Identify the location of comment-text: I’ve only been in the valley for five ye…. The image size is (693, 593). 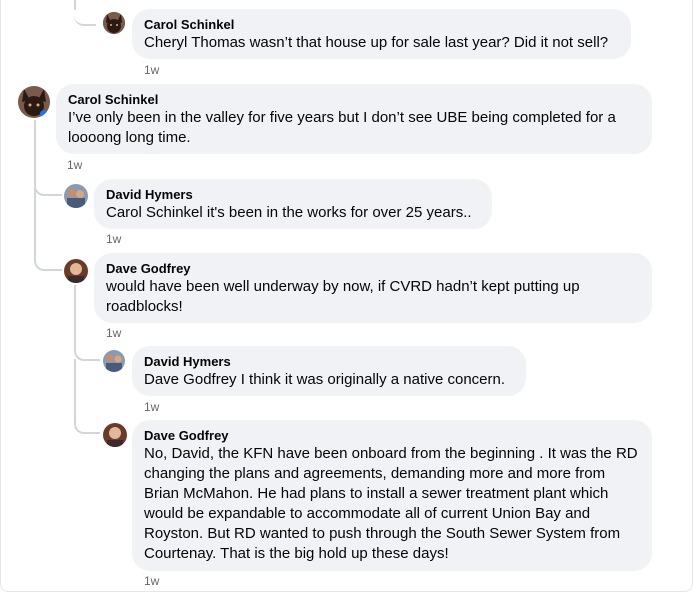
(342, 127).